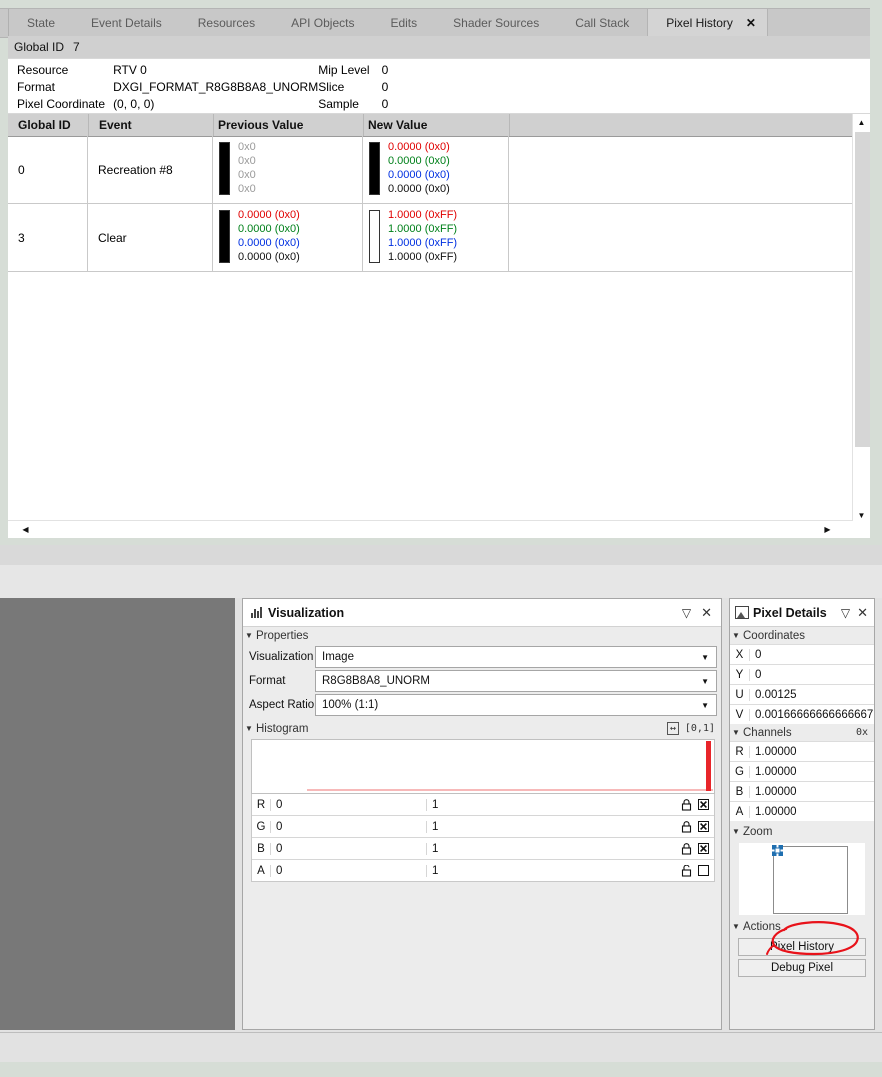  I want to click on coordinate-row: Y0, so click(802, 674).